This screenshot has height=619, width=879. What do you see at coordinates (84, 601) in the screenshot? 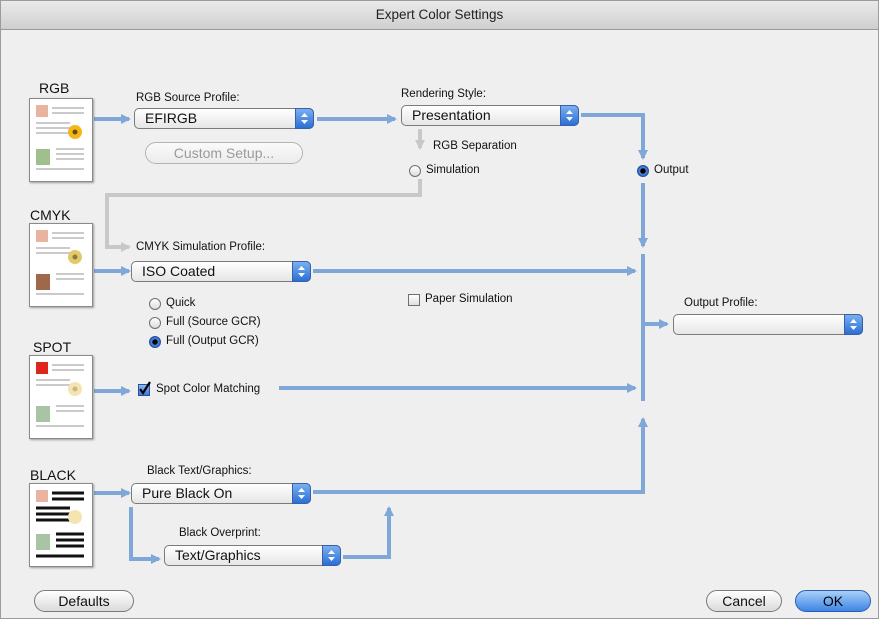
I see `defaults-button: Defaults` at bounding box center [84, 601].